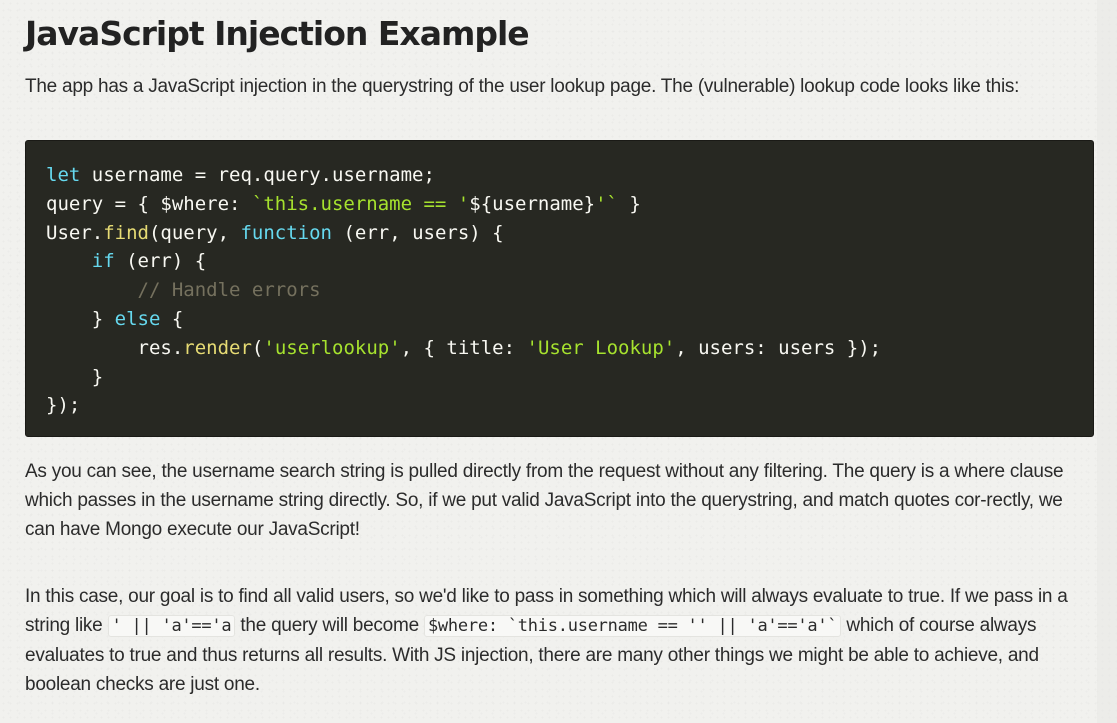 The width and height of the screenshot is (1117, 723). Describe the element at coordinates (171, 626) in the screenshot. I see `inline-code-payload: ' || 'a'=='a` at that location.